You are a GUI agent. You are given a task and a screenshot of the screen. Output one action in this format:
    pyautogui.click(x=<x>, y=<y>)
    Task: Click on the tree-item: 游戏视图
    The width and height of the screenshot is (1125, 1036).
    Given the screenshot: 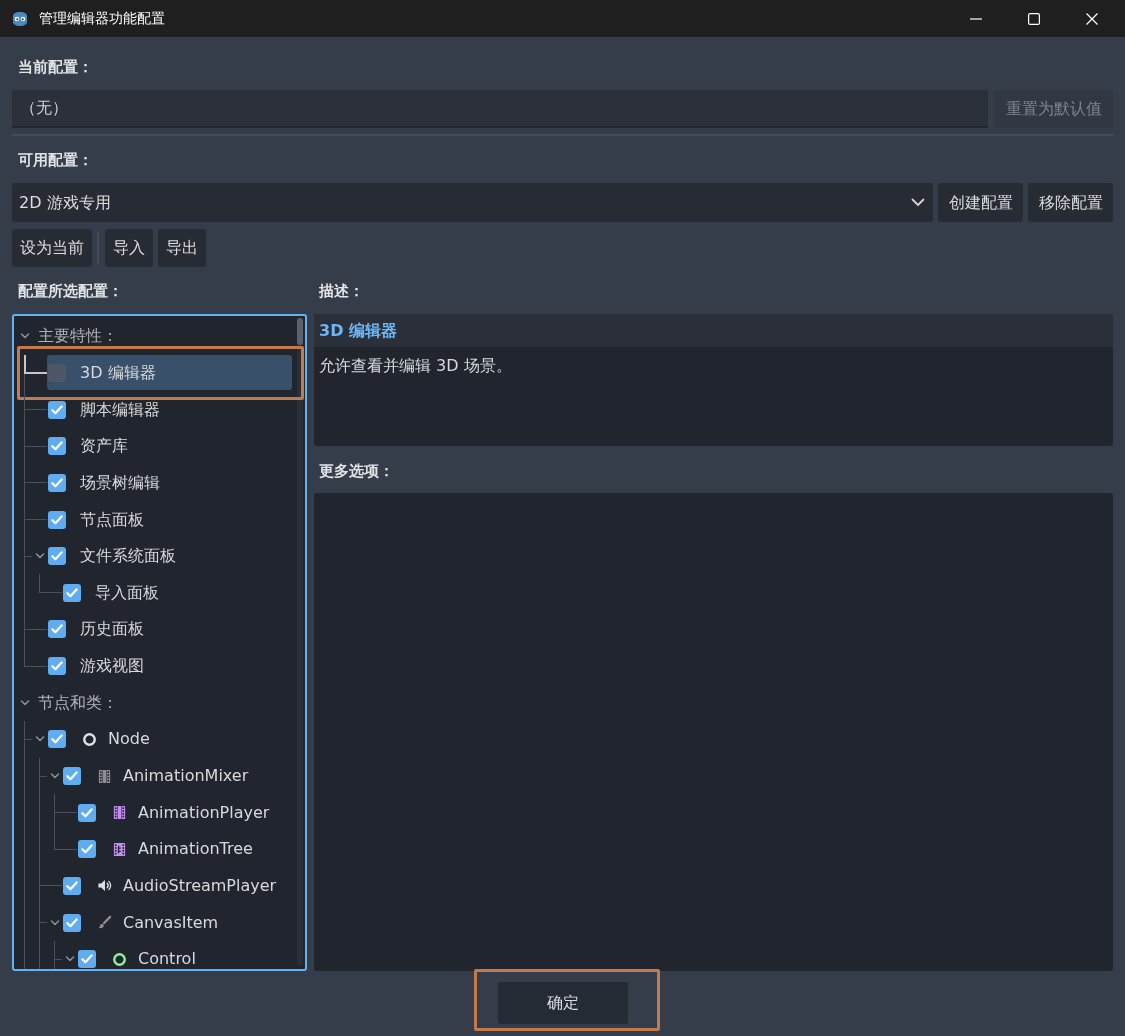 What is the action you would take?
    pyautogui.click(x=169, y=666)
    